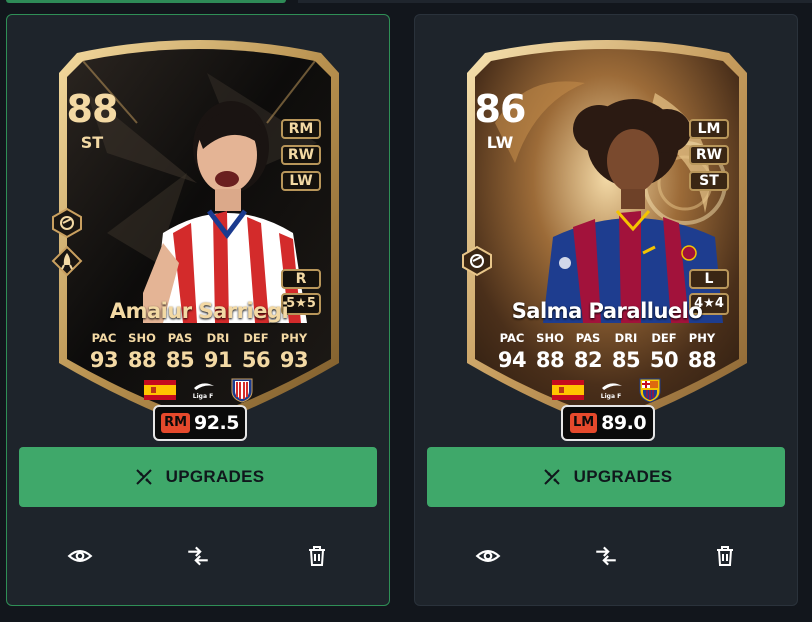 Image resolution: width=812 pixels, height=622 pixels. Describe the element at coordinates (242, 390) in the screenshot. I see `atletico-madrid-crest-icon` at that location.